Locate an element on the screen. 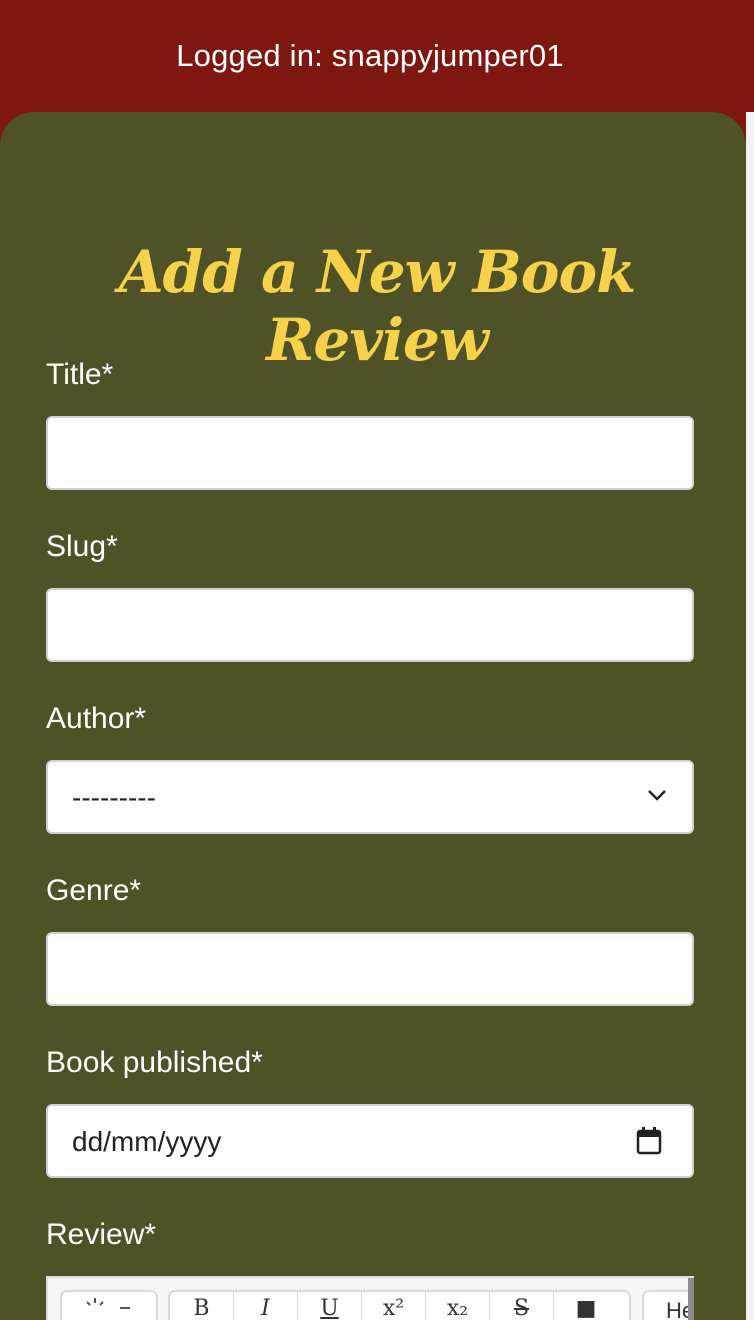 The image size is (754, 1320). top-bar: Logged in: snappyjumper01 is located at coordinates (377, 57).